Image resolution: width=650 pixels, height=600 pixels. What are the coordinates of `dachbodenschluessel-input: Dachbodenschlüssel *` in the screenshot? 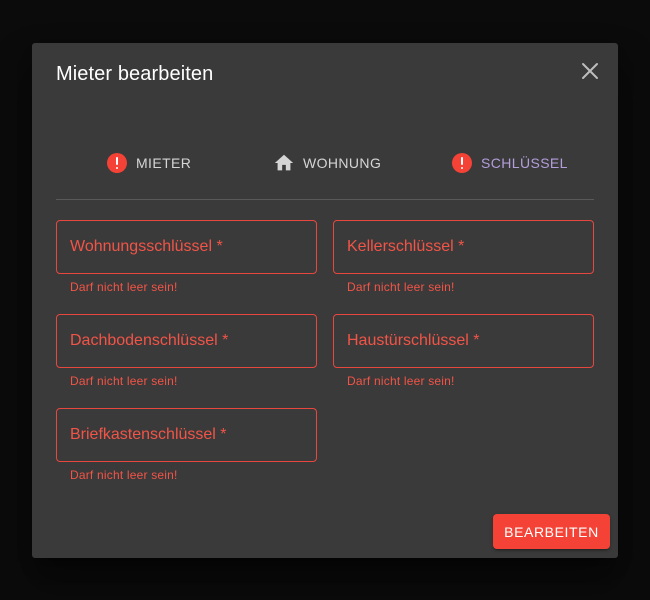 It's located at (186, 341).